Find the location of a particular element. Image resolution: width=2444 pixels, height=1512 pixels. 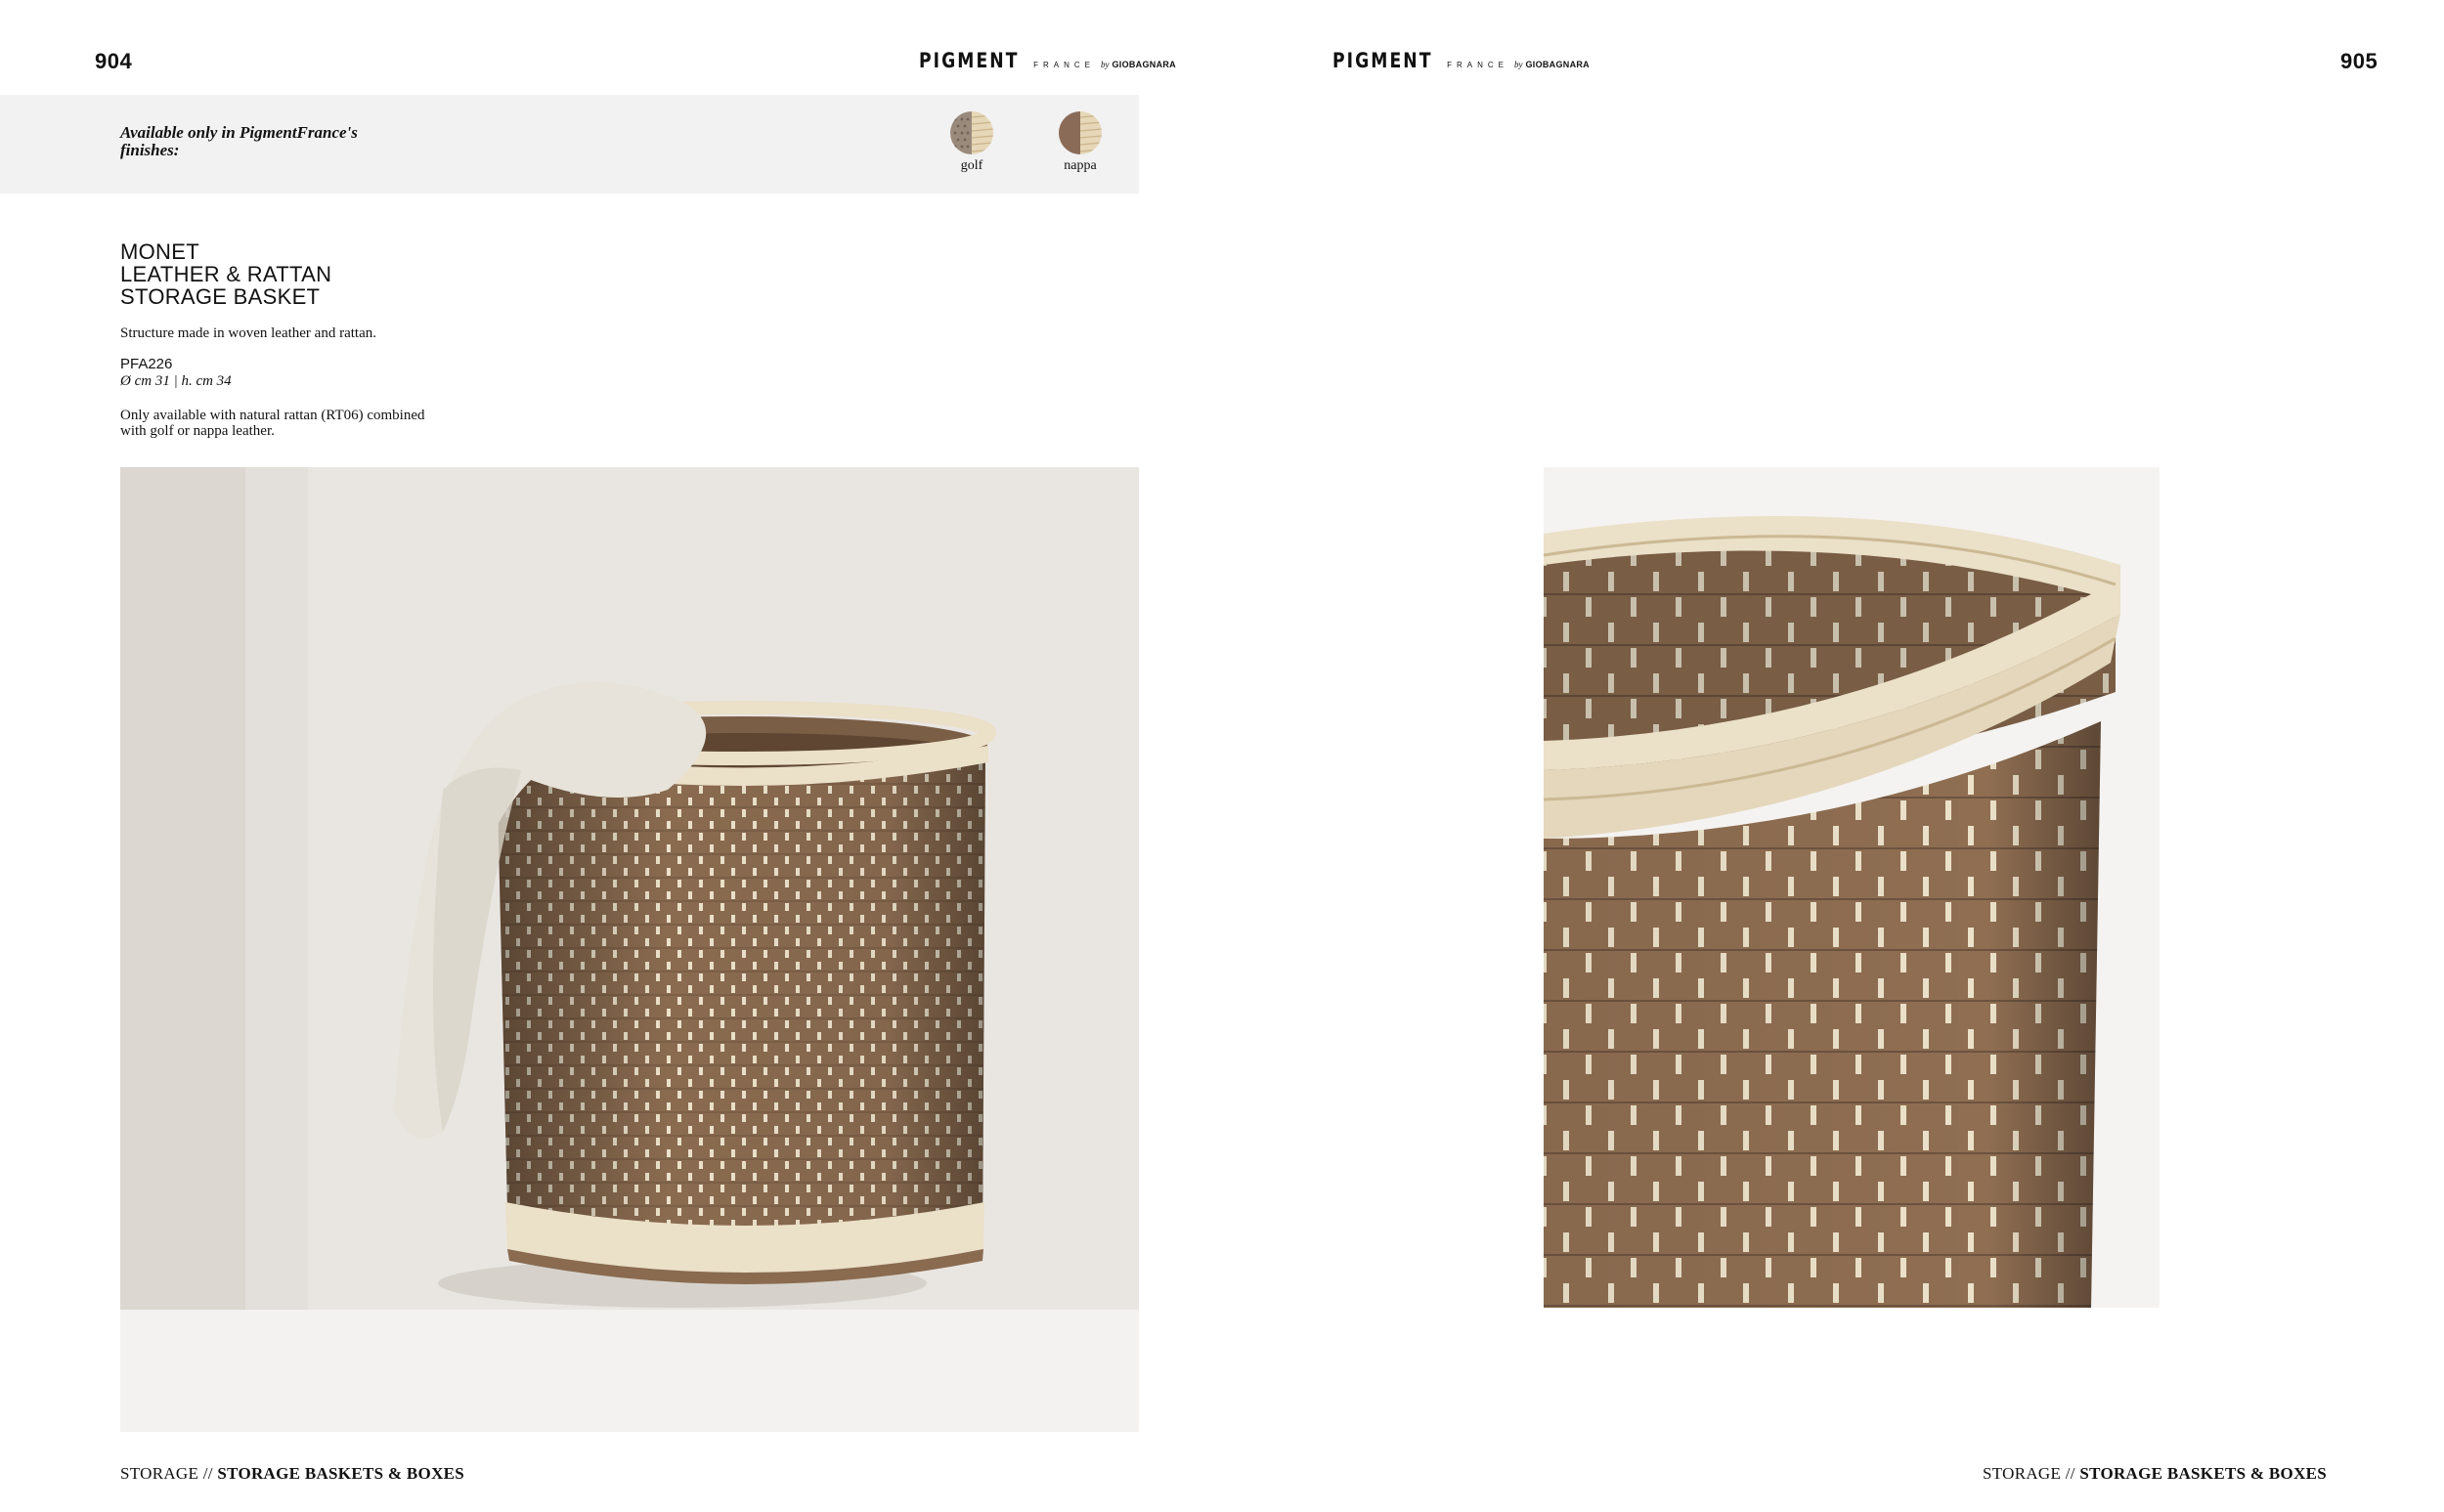

brand-logo-right: PIGMENT FRANCE by GIOBAGNARA is located at coordinates (1461, 62).